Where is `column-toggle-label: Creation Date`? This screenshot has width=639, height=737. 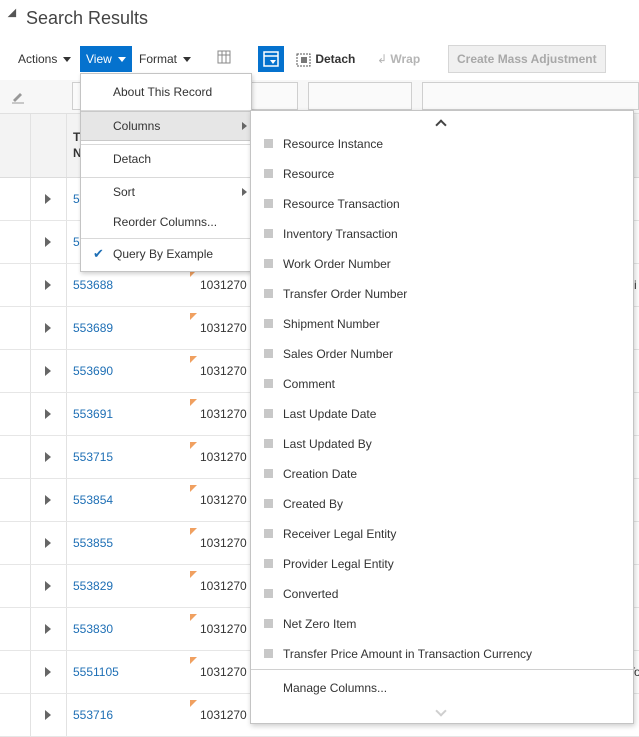
column-toggle-label: Creation Date is located at coordinates (320, 474).